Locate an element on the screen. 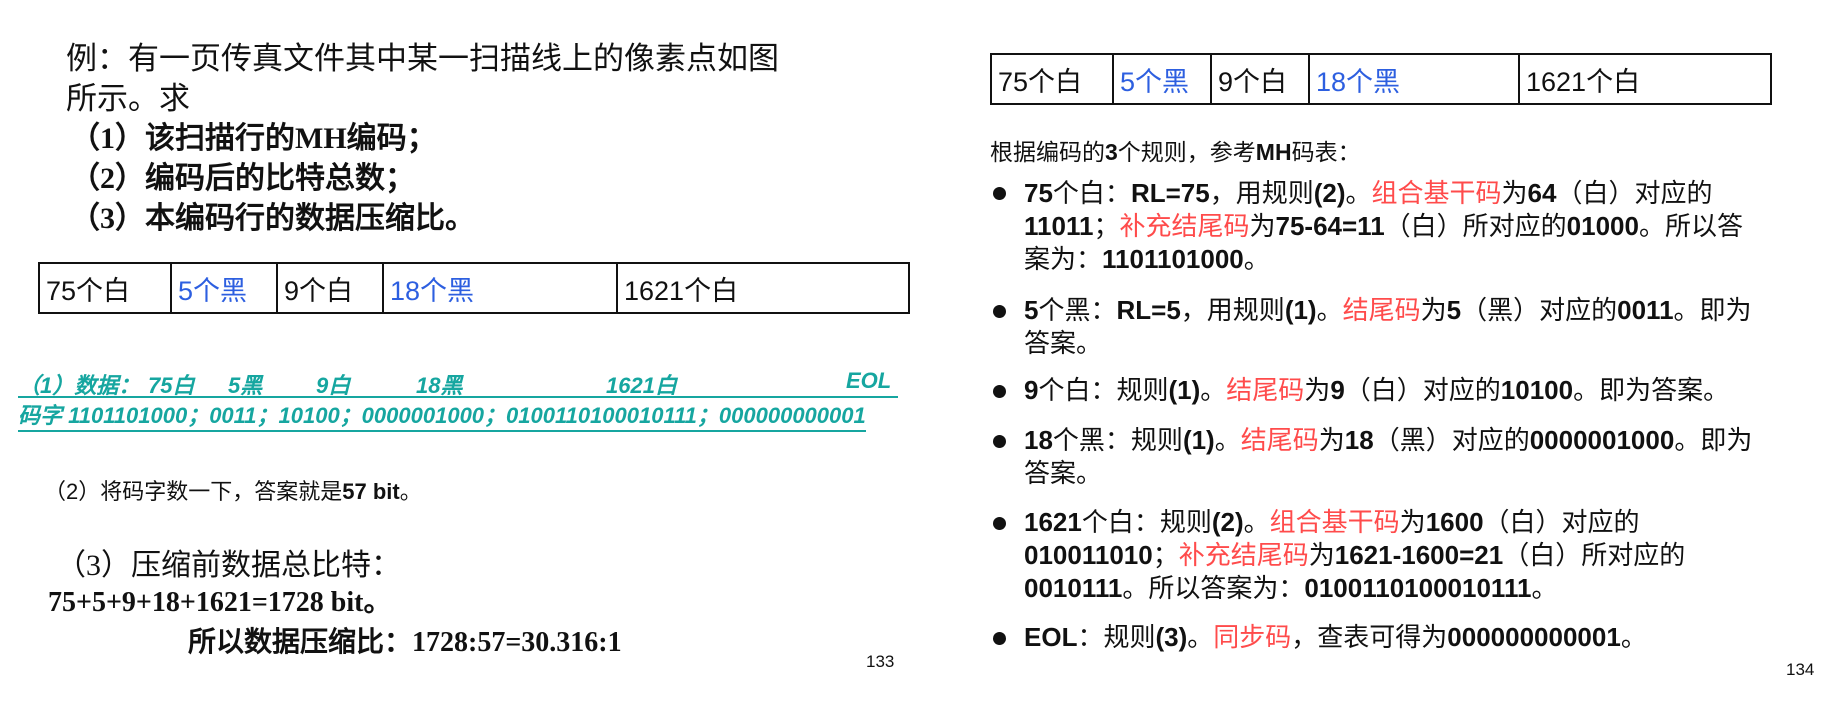 This screenshot has width=1837, height=705. run-label-75w: 75白 is located at coordinates (171, 385).